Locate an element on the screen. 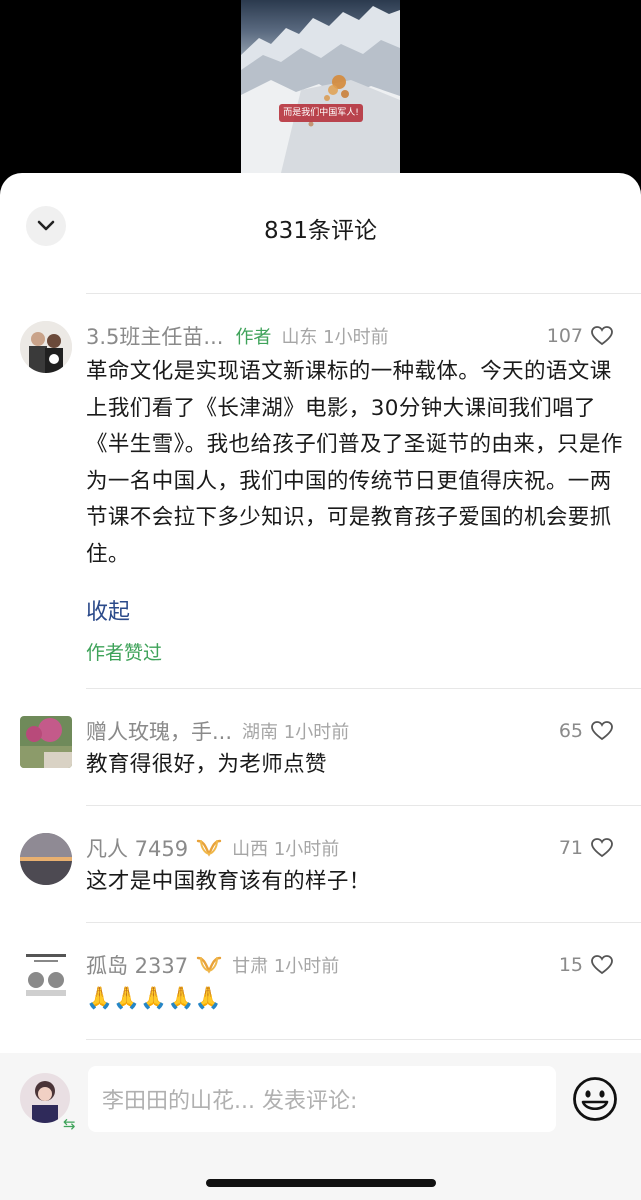  switch-identity-icon: ⇆ is located at coordinates (69, 1124).